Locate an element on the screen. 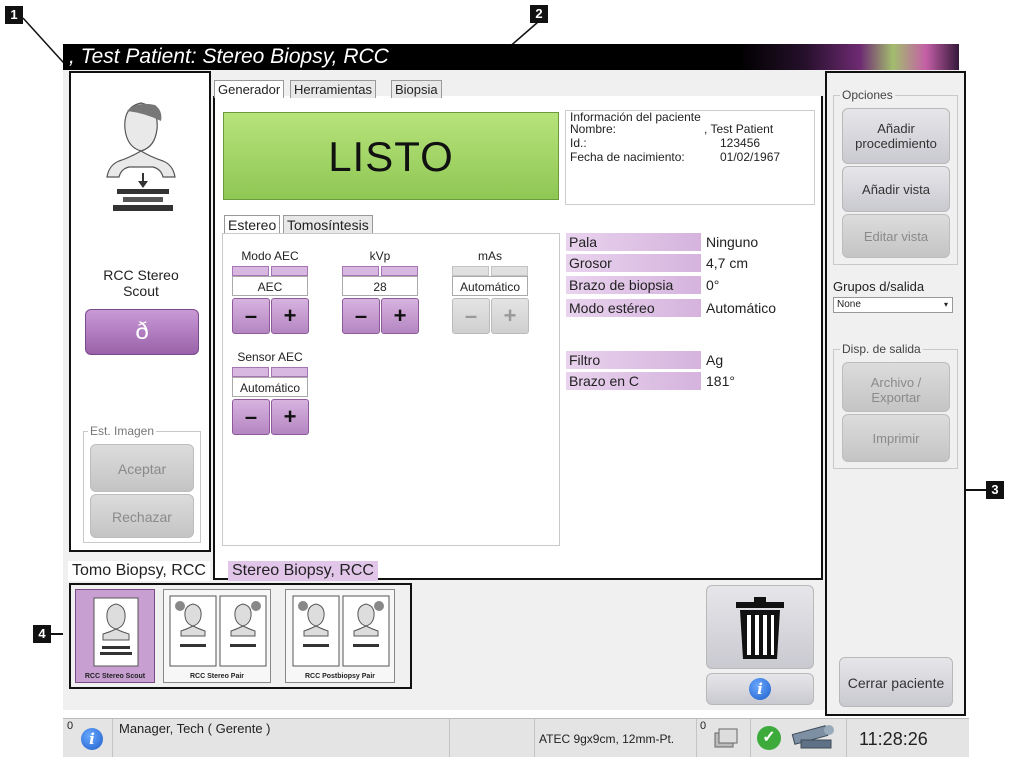  device-name: ATEC 9gx9cm, 12mm-Pt. is located at coordinates (607, 739).